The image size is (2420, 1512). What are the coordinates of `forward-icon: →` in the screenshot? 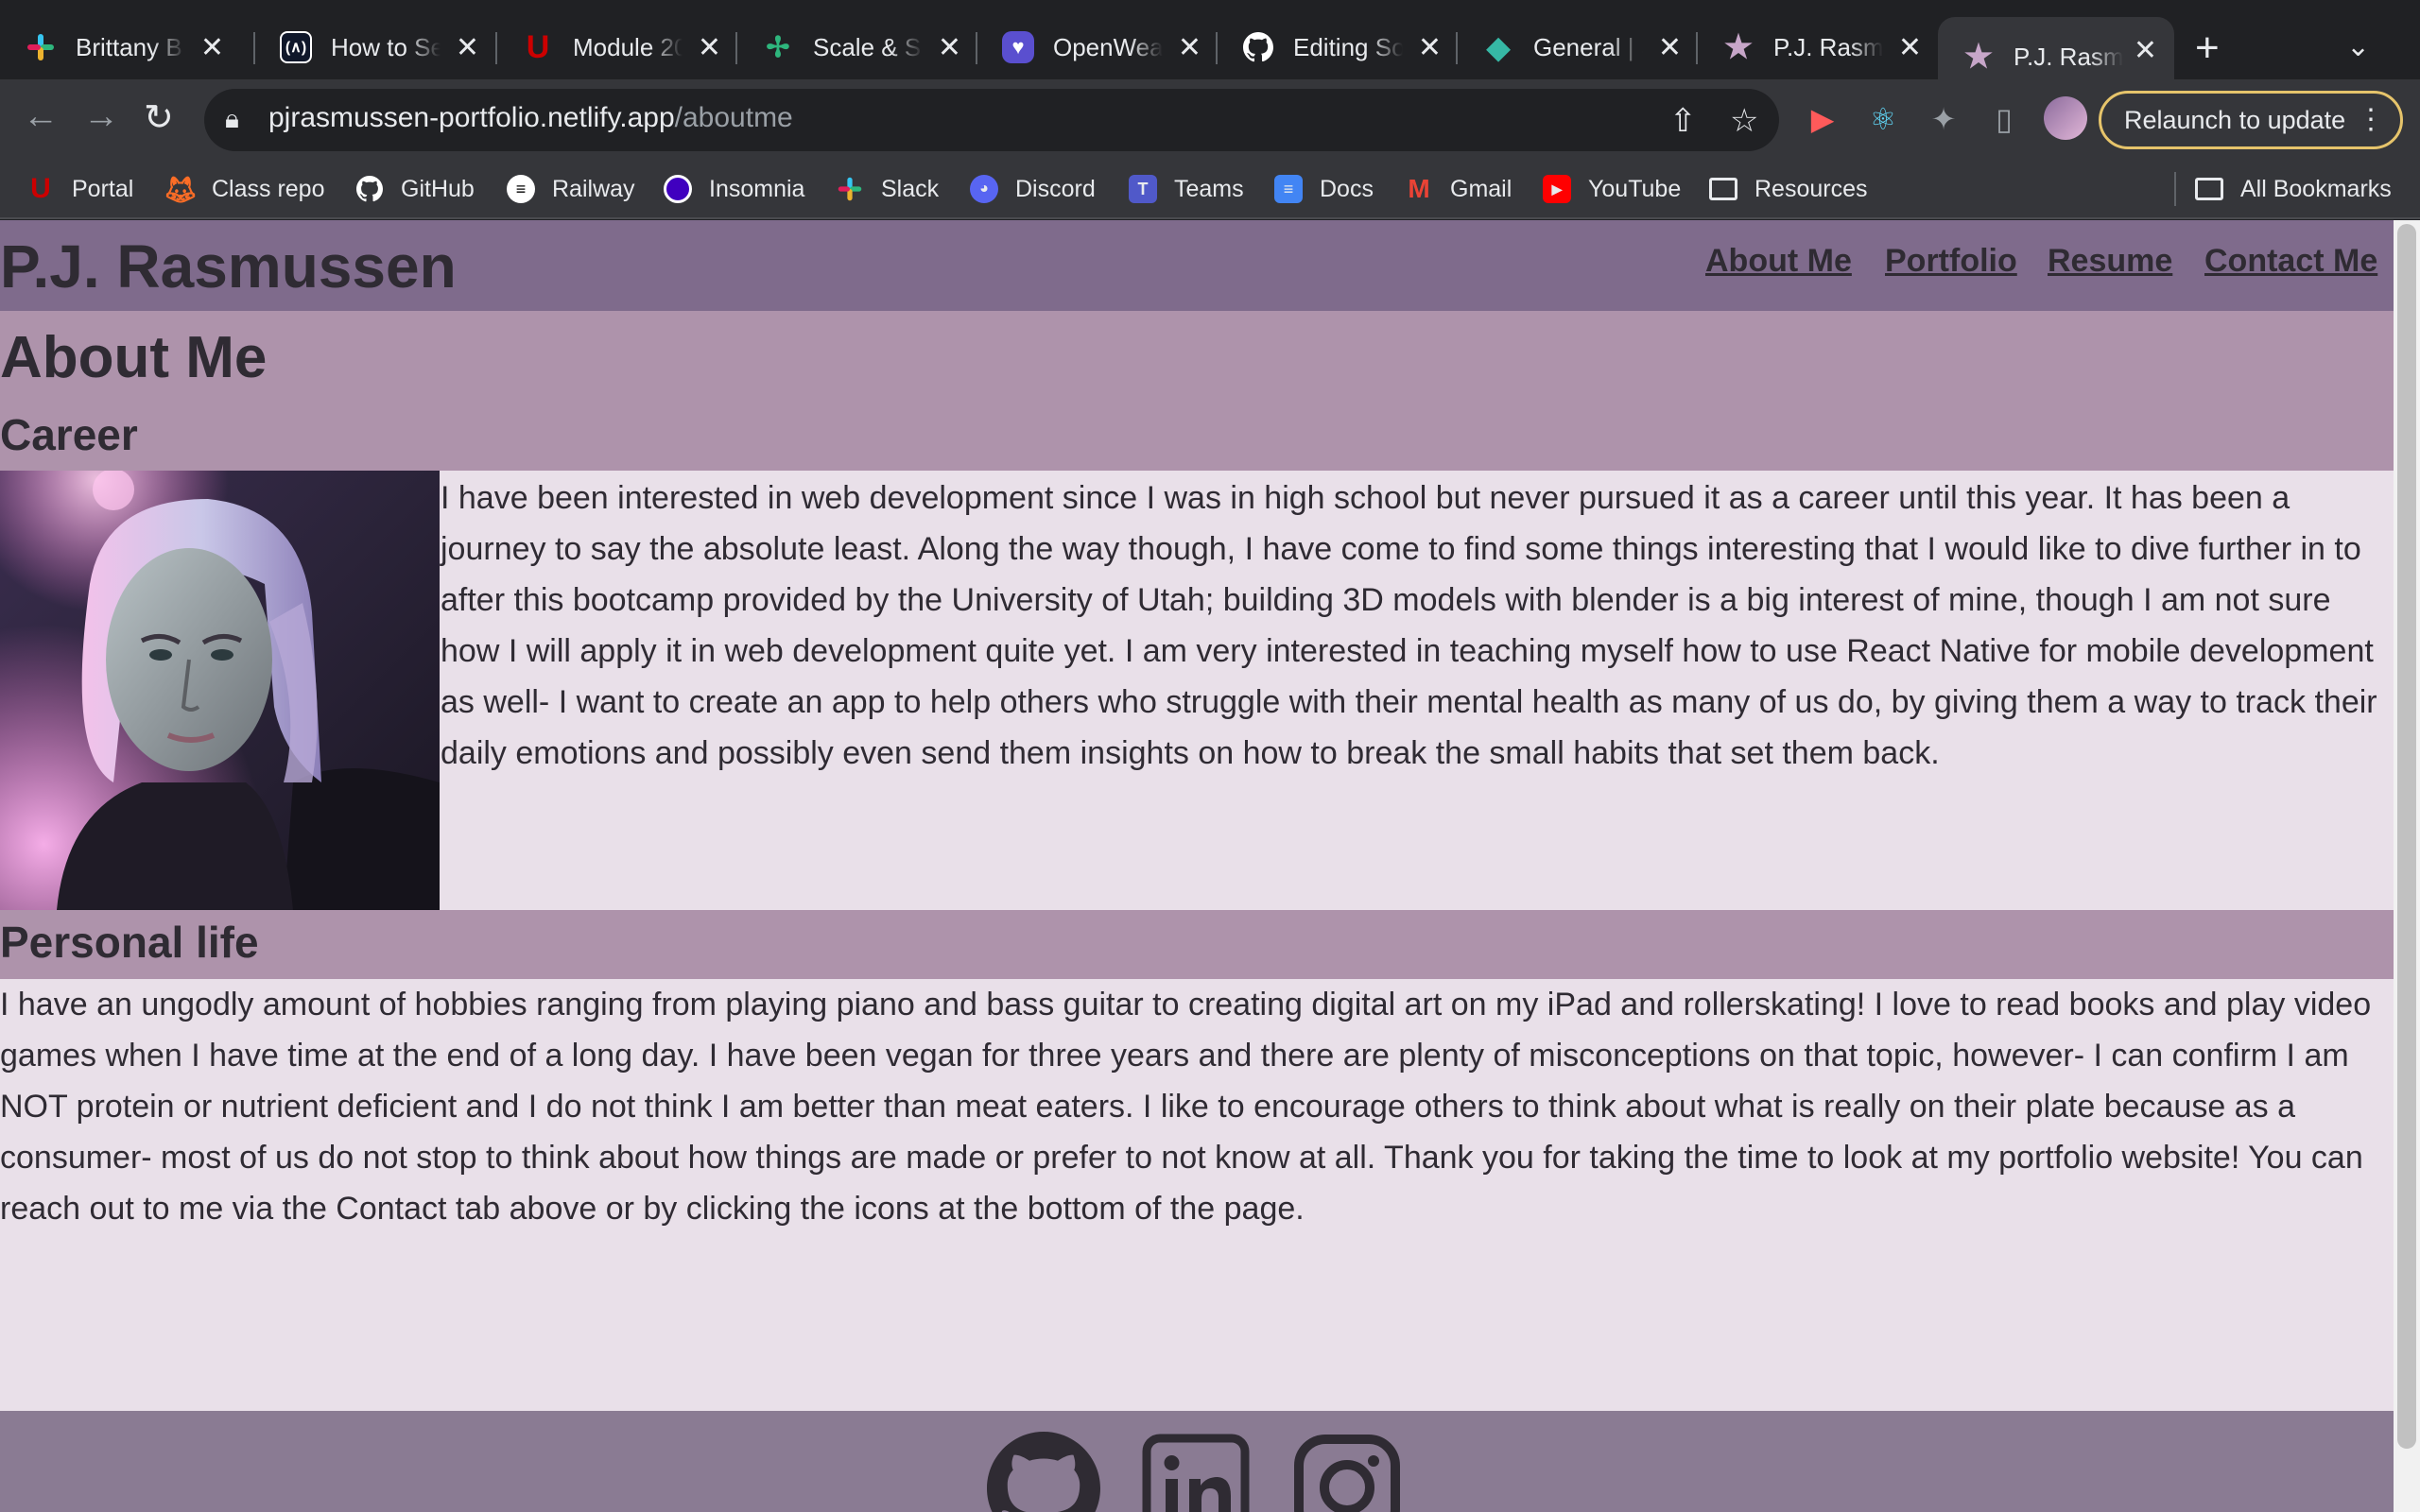 It's located at (101, 116).